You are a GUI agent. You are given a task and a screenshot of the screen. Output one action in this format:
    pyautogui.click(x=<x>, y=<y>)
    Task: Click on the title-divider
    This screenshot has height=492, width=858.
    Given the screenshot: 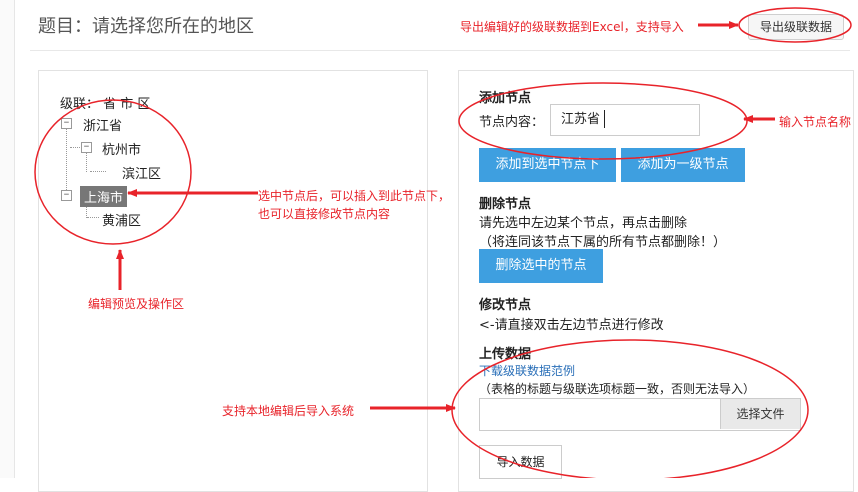 What is the action you would take?
    pyautogui.click(x=440, y=50)
    